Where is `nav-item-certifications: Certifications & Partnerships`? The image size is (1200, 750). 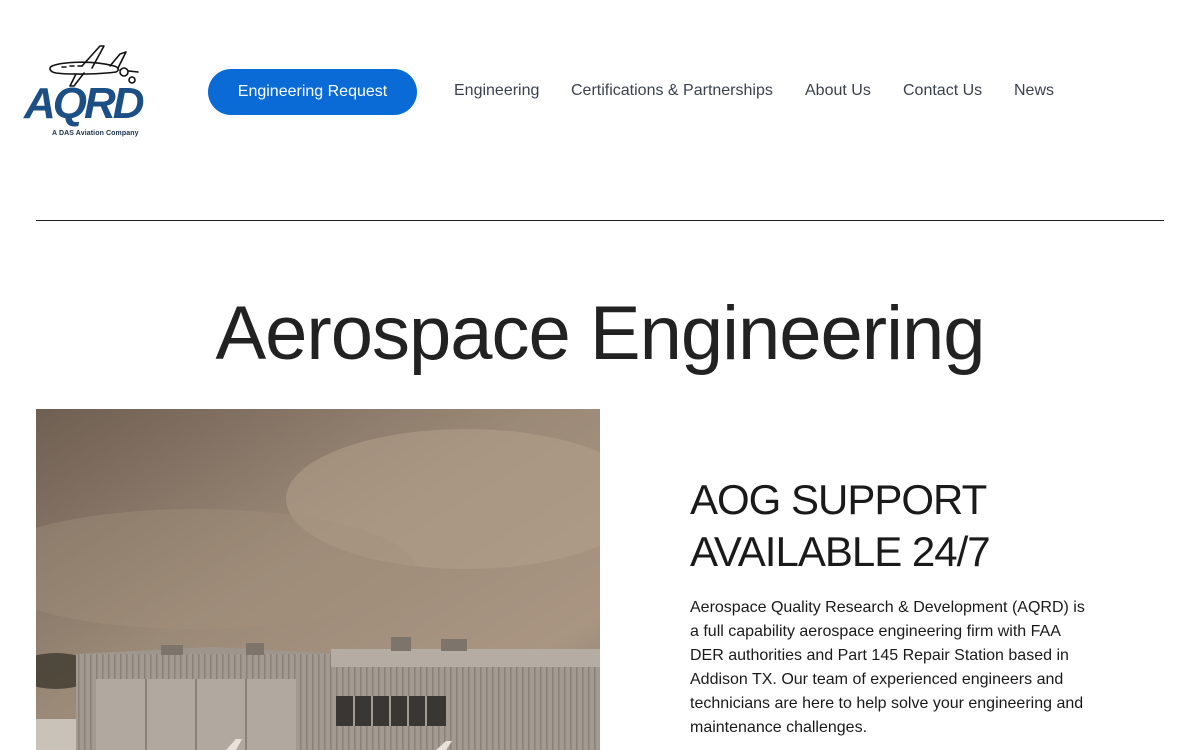 nav-item-certifications: Certifications & Partnerships is located at coordinates (672, 91).